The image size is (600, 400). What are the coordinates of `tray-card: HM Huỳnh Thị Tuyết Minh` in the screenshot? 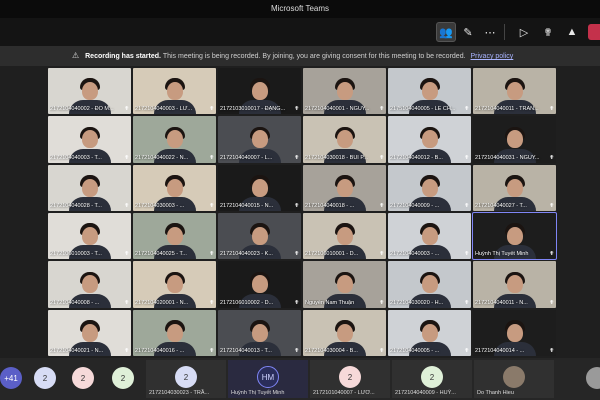 It's located at (268, 379).